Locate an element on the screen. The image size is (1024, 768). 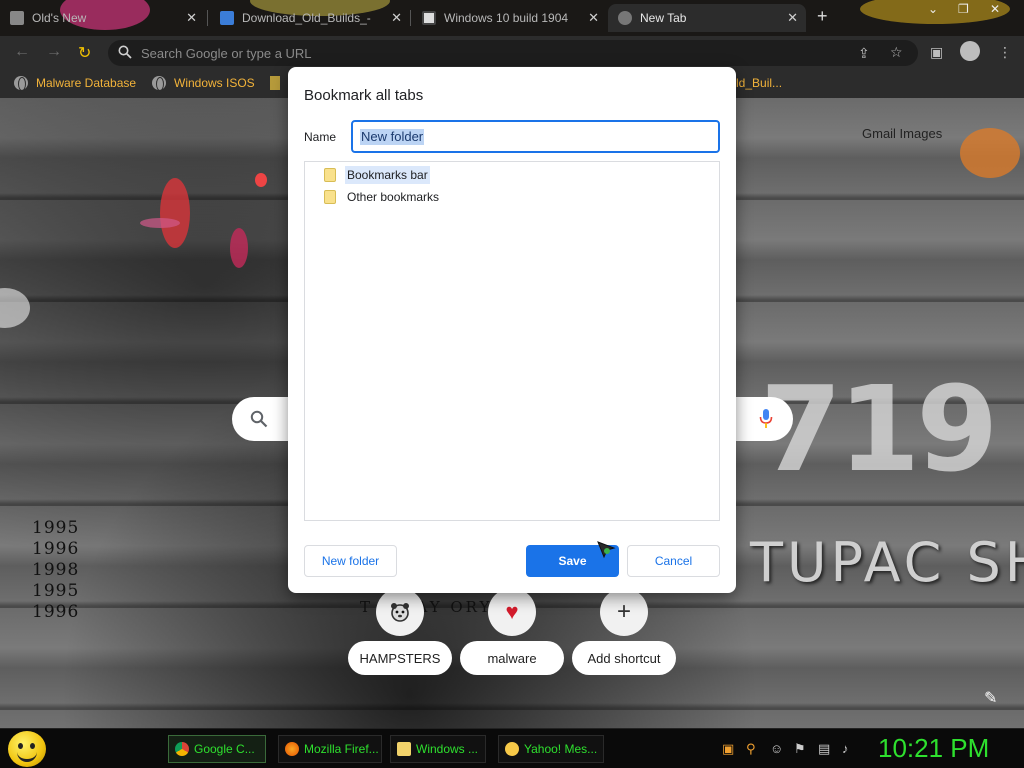
tray-network-icon: ▤ is located at coordinates (824, 749).